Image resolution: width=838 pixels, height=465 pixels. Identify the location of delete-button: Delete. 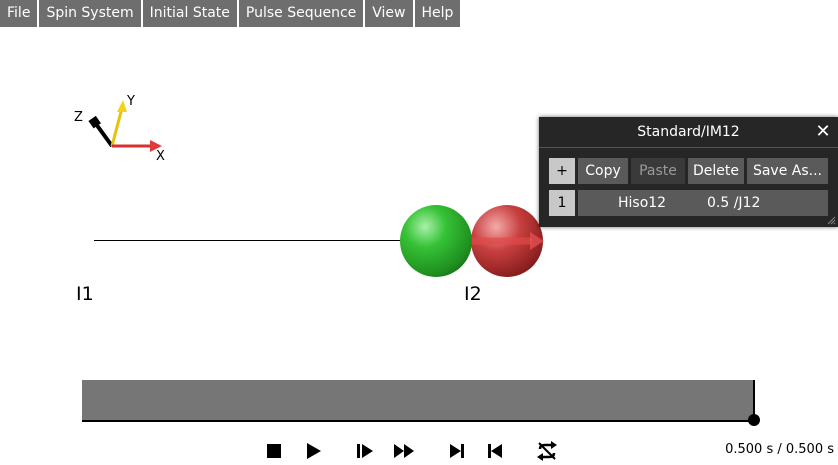
(716, 171).